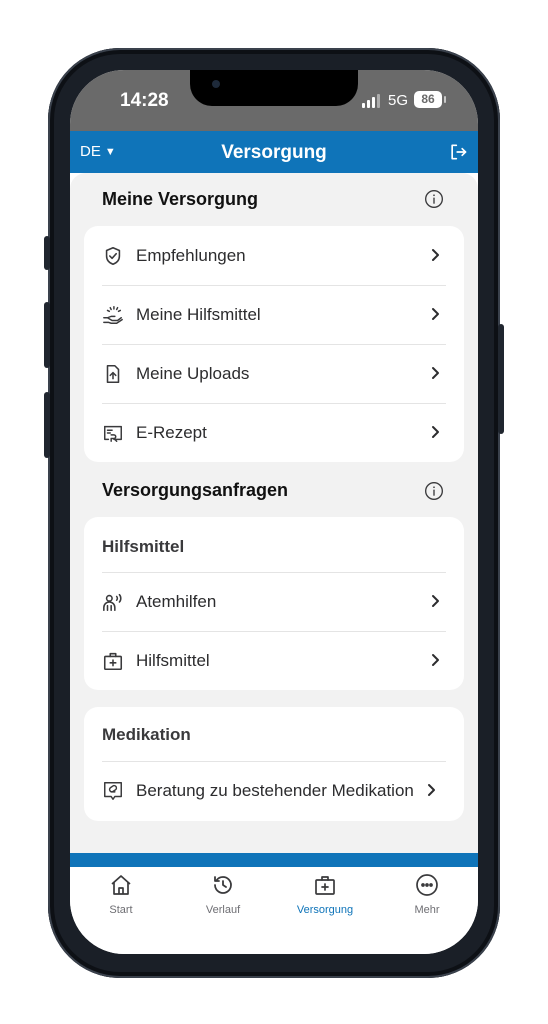 Image resolution: width=548 pixels, height=1024 pixels. I want to click on hand-sparkle-icon, so click(113, 314).